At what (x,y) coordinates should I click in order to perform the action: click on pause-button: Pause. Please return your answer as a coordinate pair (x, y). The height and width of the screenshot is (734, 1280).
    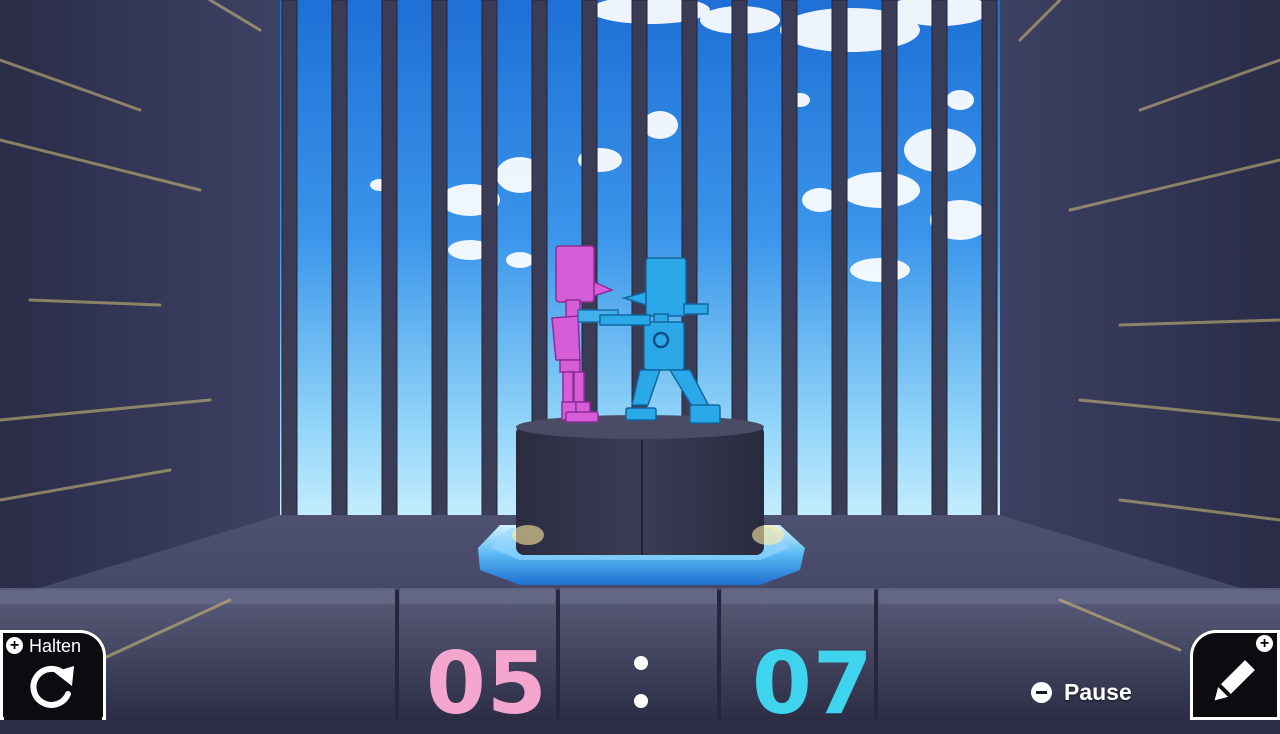
    Looking at the image, I should click on (1081, 692).